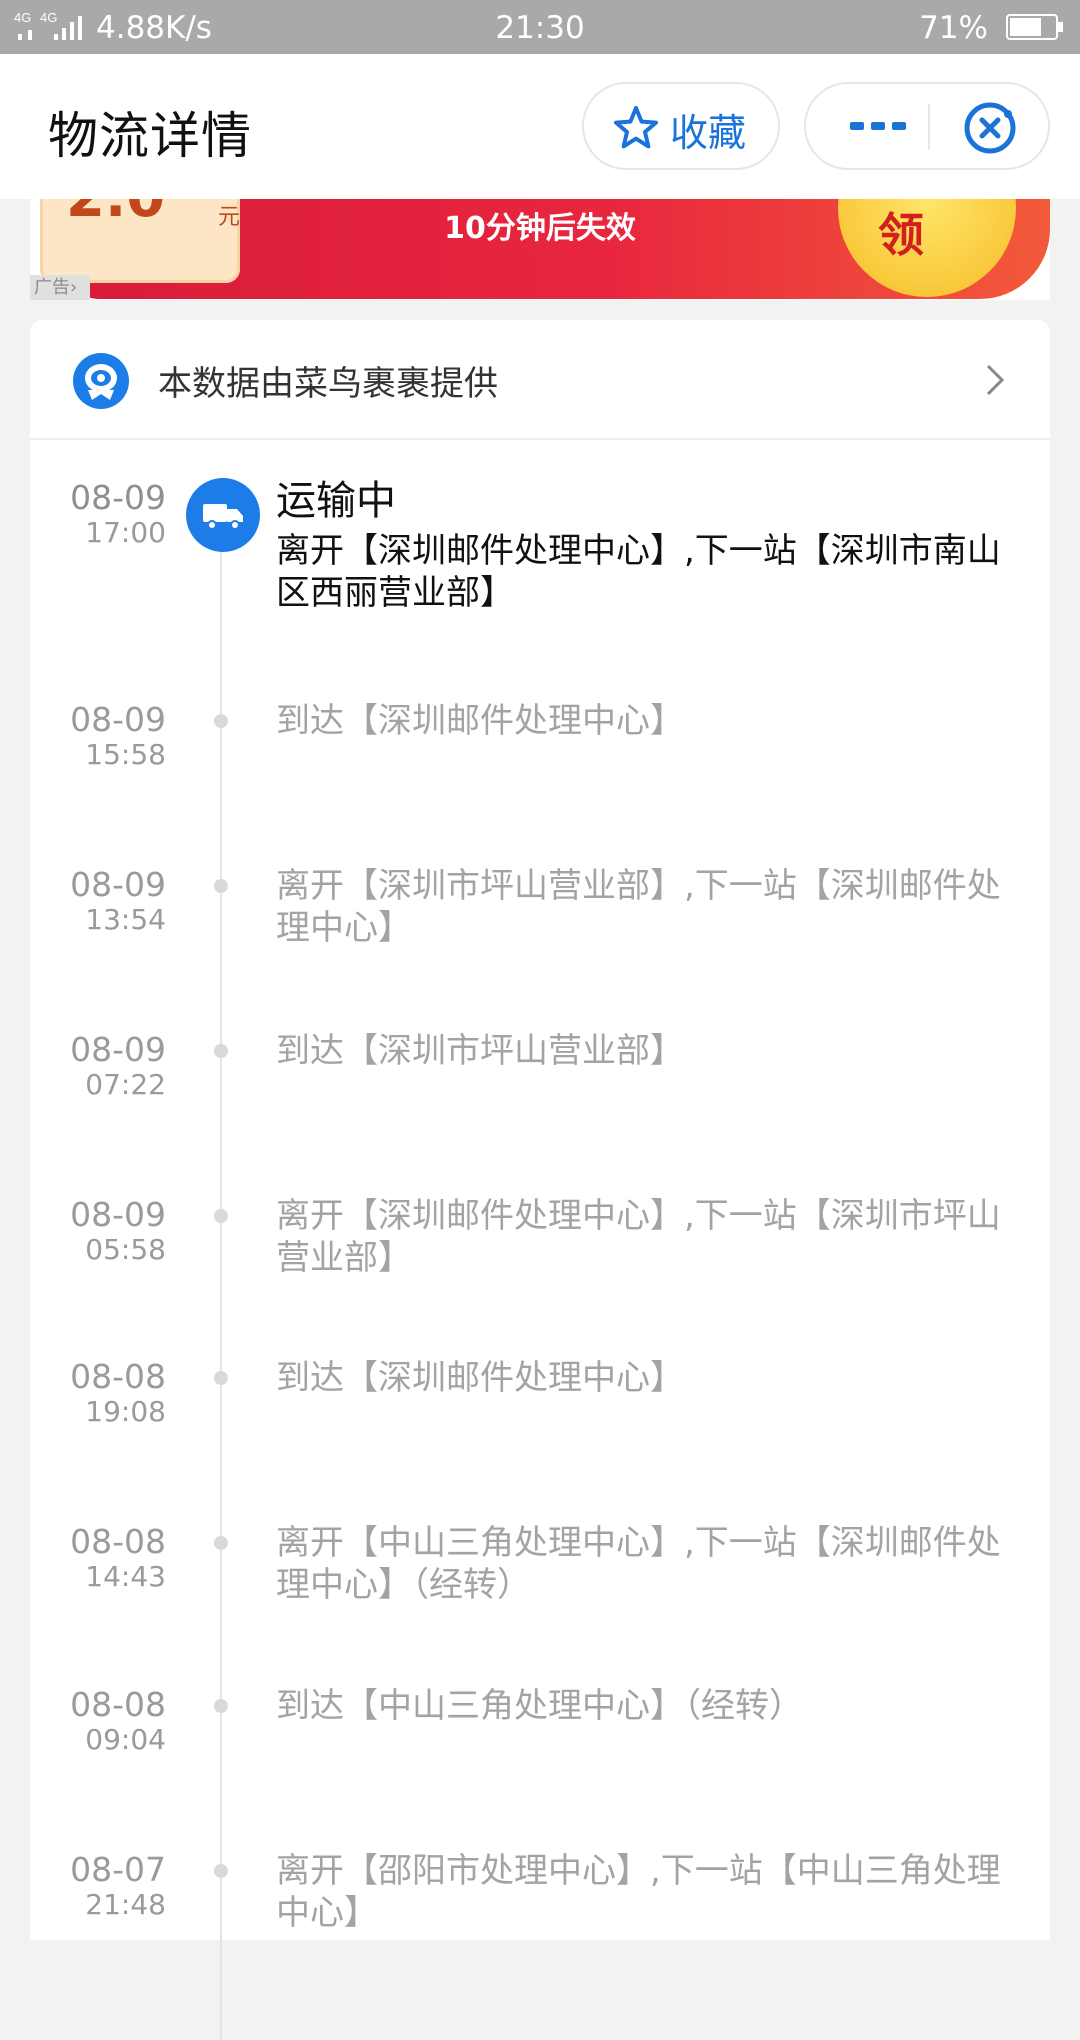 This screenshot has height=2040, width=1080. What do you see at coordinates (540, 126) in the screenshot?
I see `page-header: 物流详情 收藏` at bounding box center [540, 126].